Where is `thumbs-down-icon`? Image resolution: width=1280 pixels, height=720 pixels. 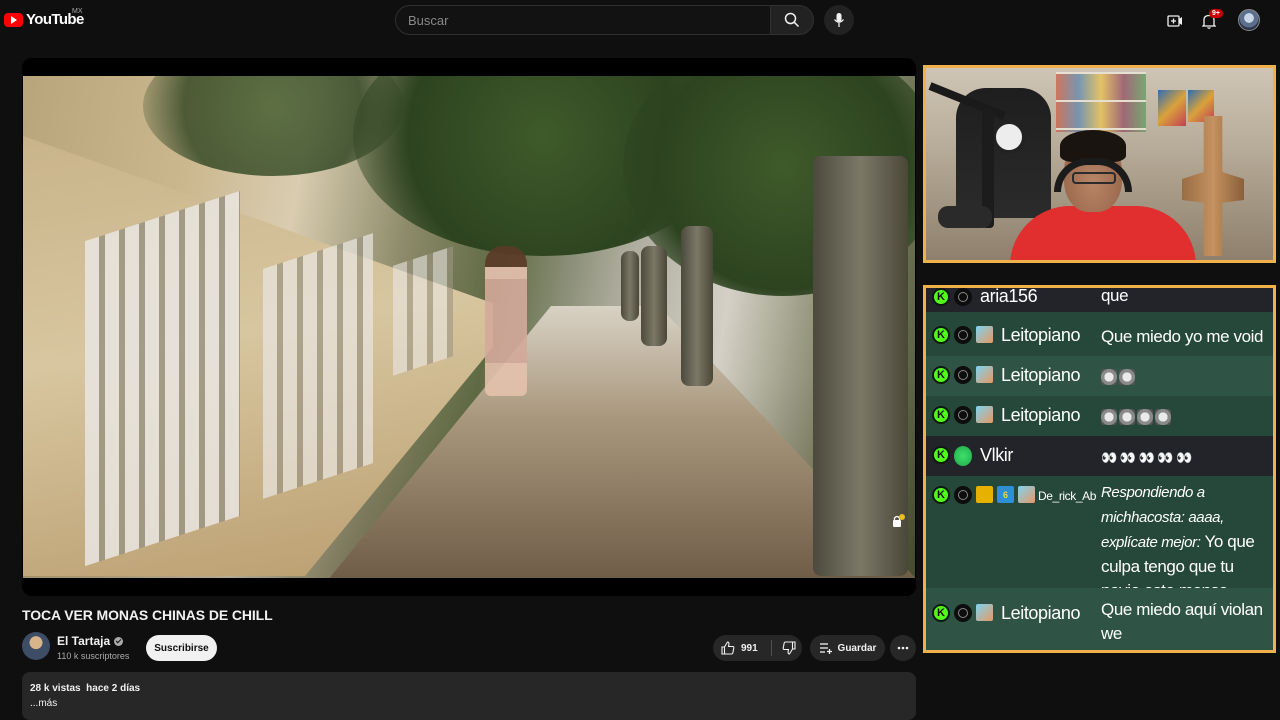
thumbs-down-icon is located at coordinates (789, 648).